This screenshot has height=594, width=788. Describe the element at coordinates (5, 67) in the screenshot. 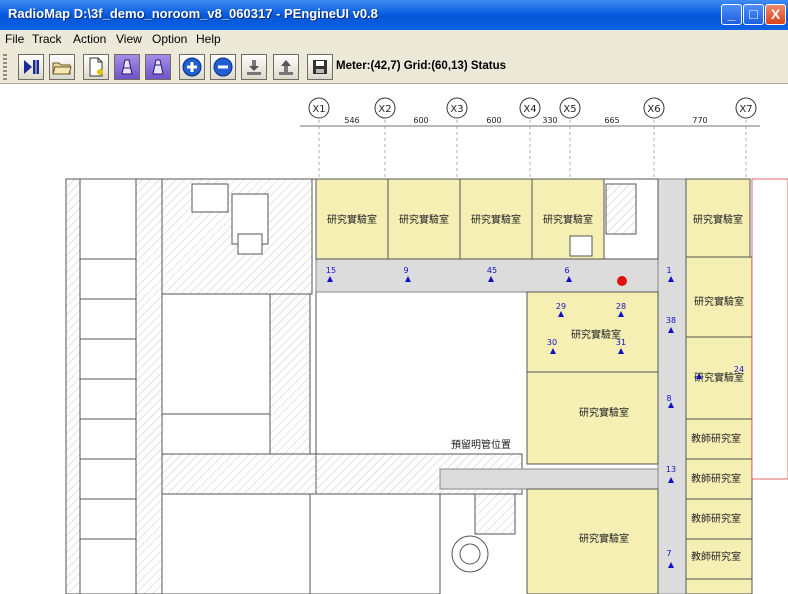

I see `toolbar-grip` at that location.